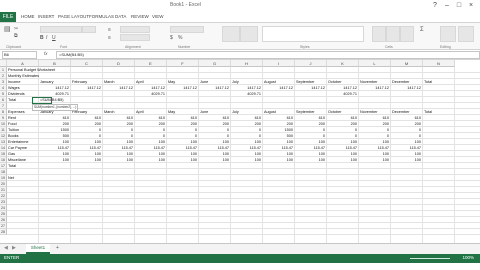  Describe the element at coordinates (109, 30) in the screenshot. I see `align-top-icon: ≡` at that location.